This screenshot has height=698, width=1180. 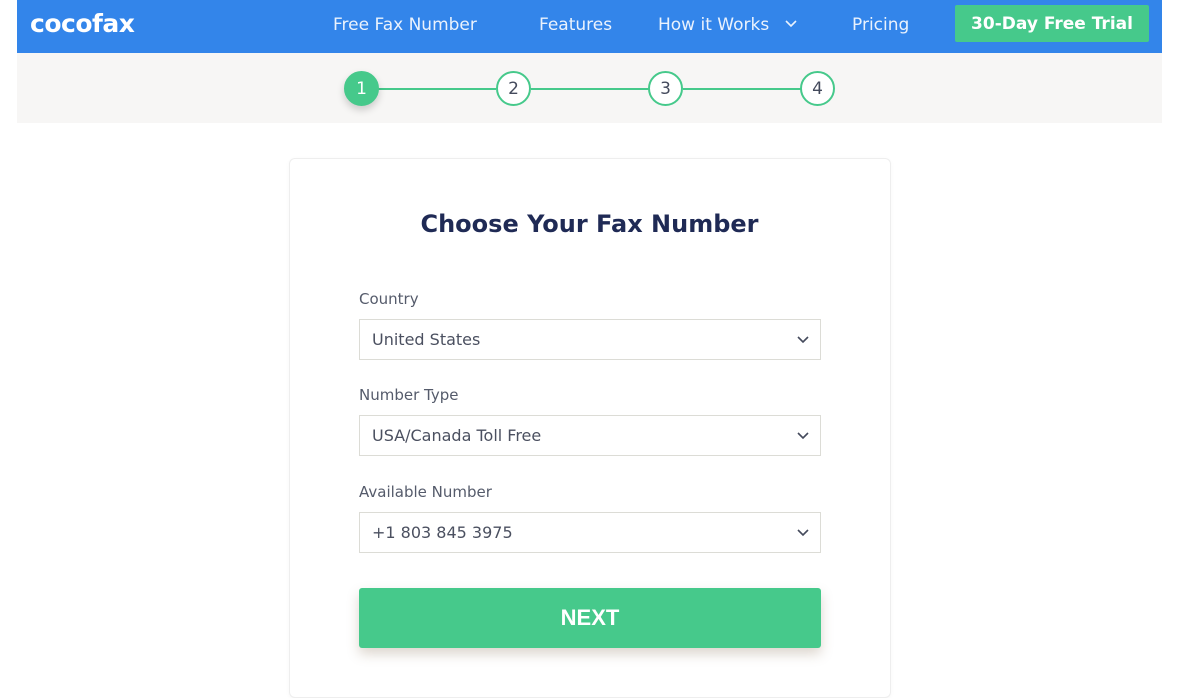 I want to click on country-select: United States, so click(x=590, y=339).